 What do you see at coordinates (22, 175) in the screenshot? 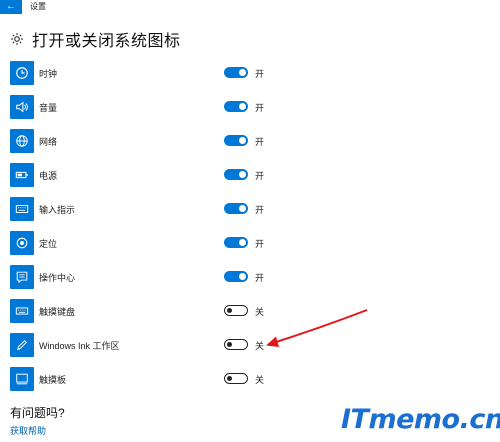
I see `battery-icon` at bounding box center [22, 175].